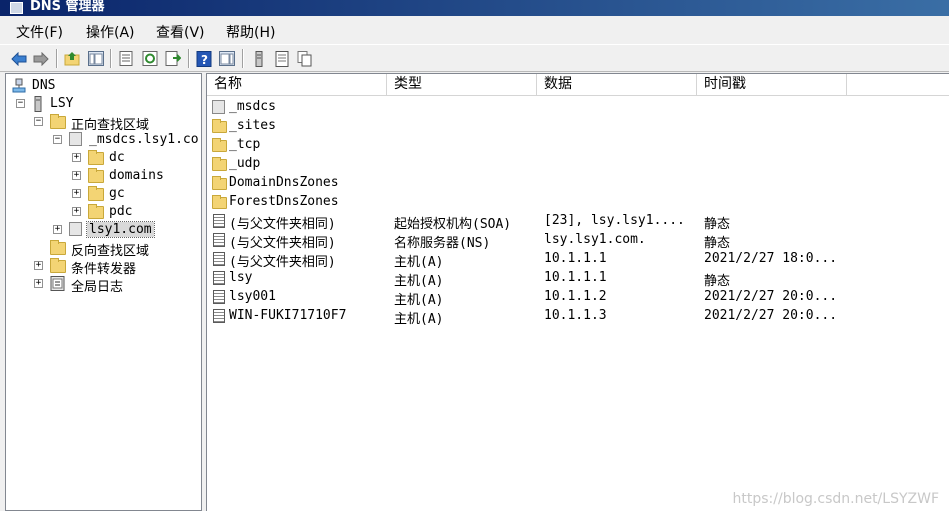  I want to click on cell-data: 10.1.1.2, so click(575, 296).